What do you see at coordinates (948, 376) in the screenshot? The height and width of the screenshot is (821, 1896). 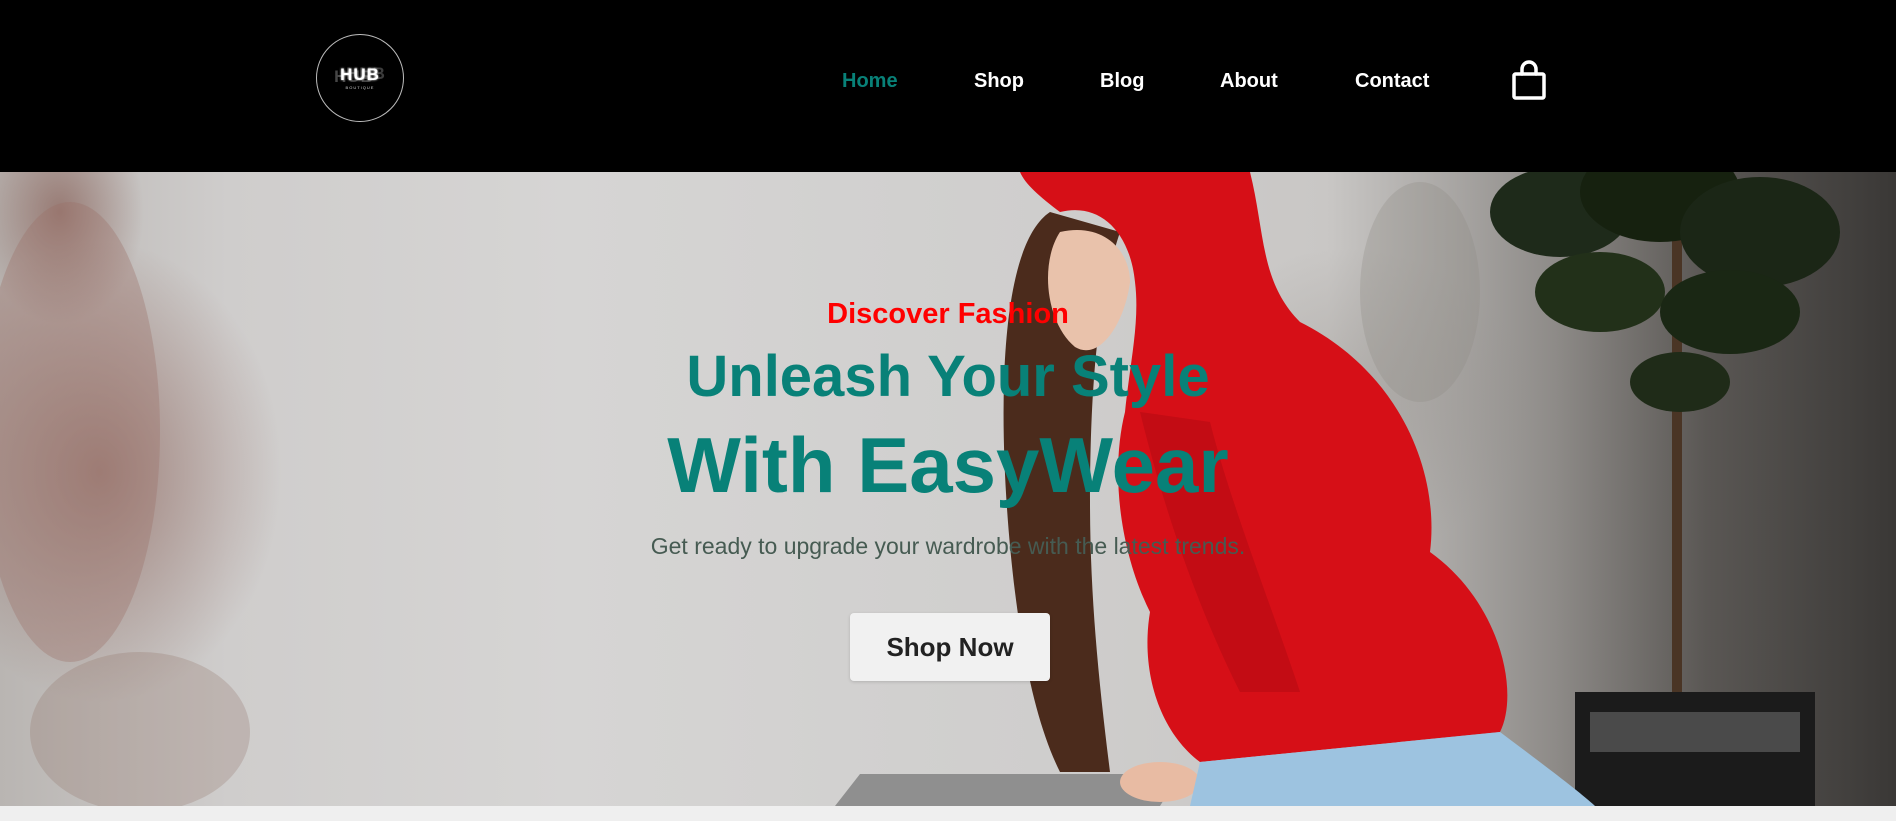 I see `hero-headline-line1: Unleash Your Style` at bounding box center [948, 376].